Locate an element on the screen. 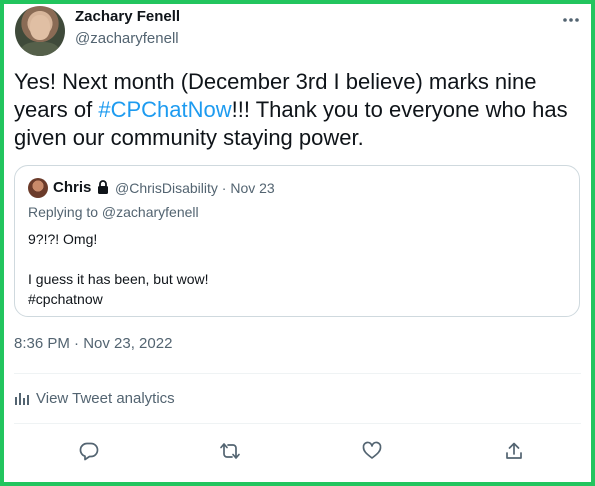  more-horizontal-icon is located at coordinates (571, 20).